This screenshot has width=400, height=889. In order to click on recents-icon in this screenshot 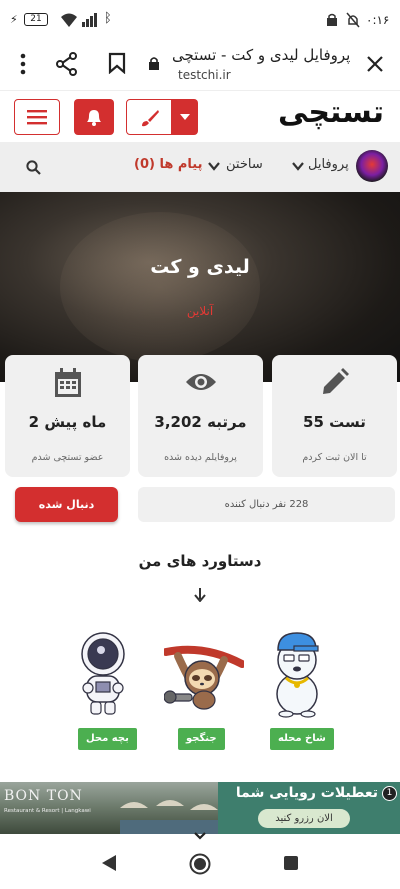, I will do `click(291, 863)`.